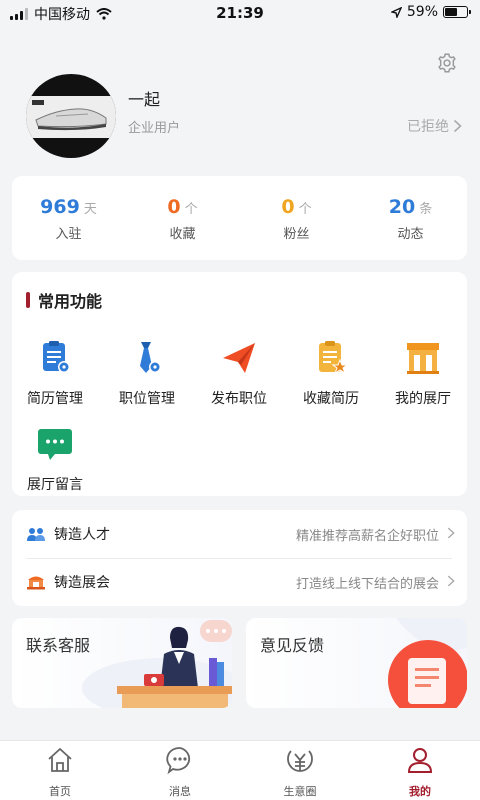 Image resolution: width=480 pixels, height=800 pixels. Describe the element at coordinates (296, 234) in the screenshot. I see `stat-label: 粉丝` at that location.